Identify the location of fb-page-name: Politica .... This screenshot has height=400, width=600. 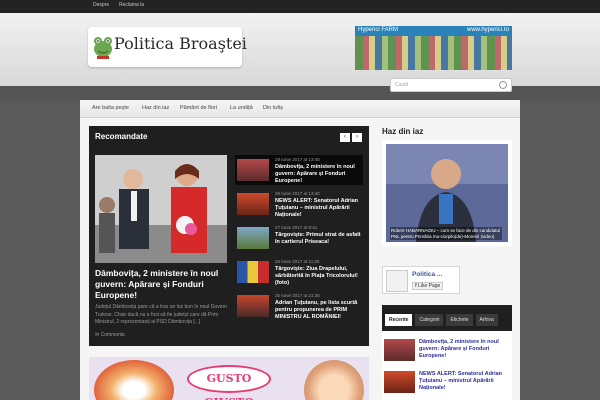
(427, 274).